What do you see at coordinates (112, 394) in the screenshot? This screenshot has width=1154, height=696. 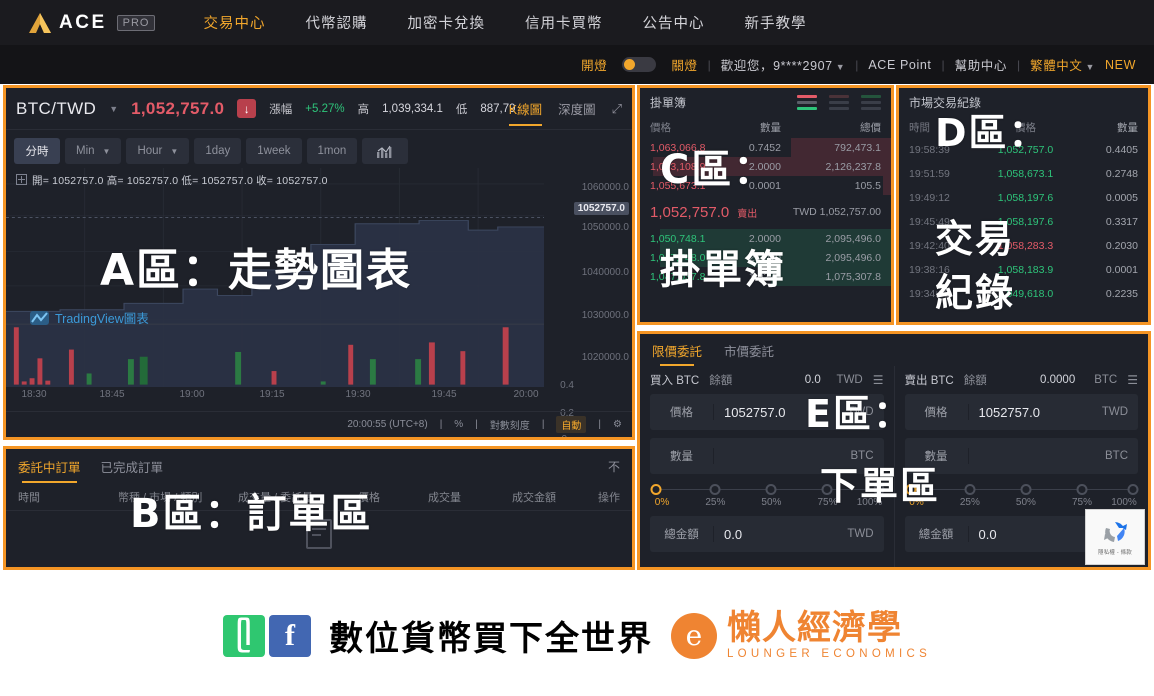 I see `x-tick-1: 18:45` at bounding box center [112, 394].